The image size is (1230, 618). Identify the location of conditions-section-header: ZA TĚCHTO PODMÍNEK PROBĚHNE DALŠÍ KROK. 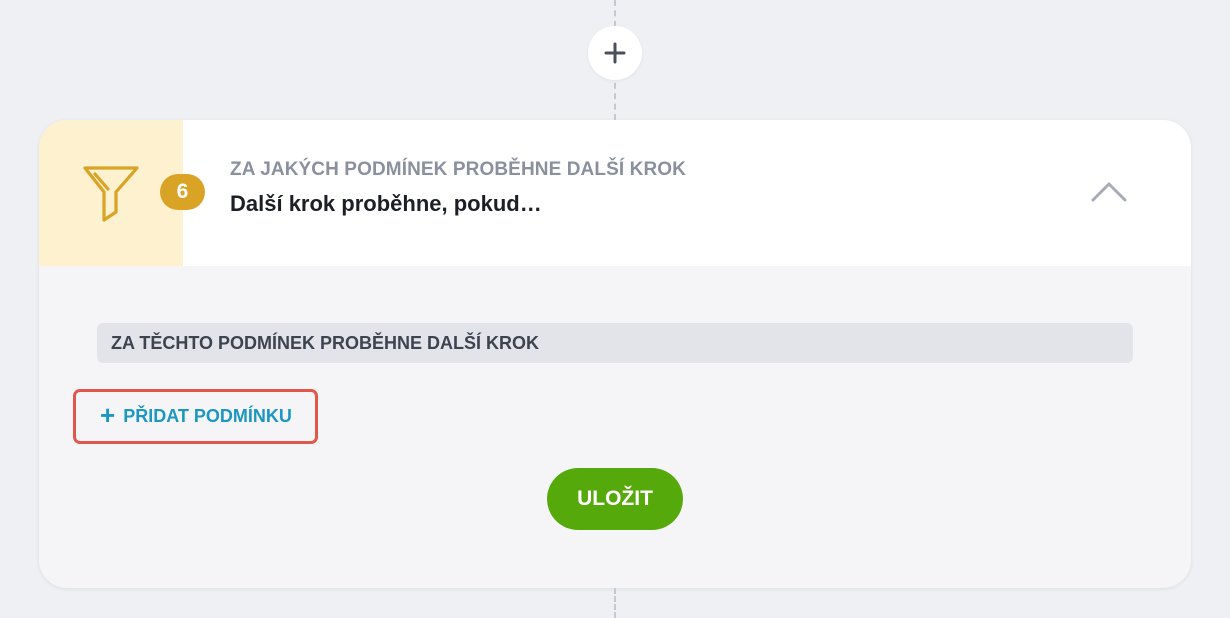
(615, 343).